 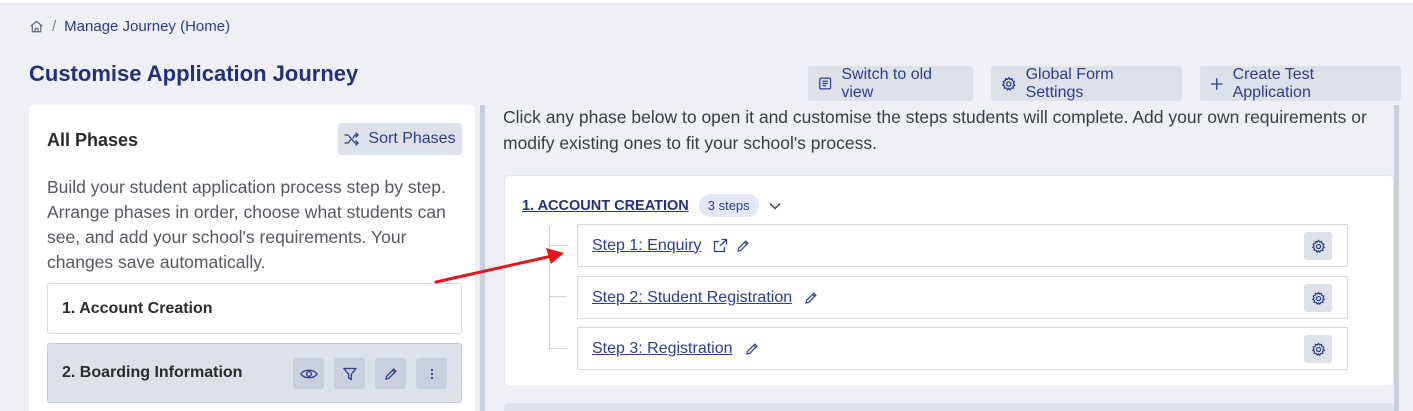 What do you see at coordinates (137, 308) in the screenshot?
I see `phase-item-label: 1. Account Creation` at bounding box center [137, 308].